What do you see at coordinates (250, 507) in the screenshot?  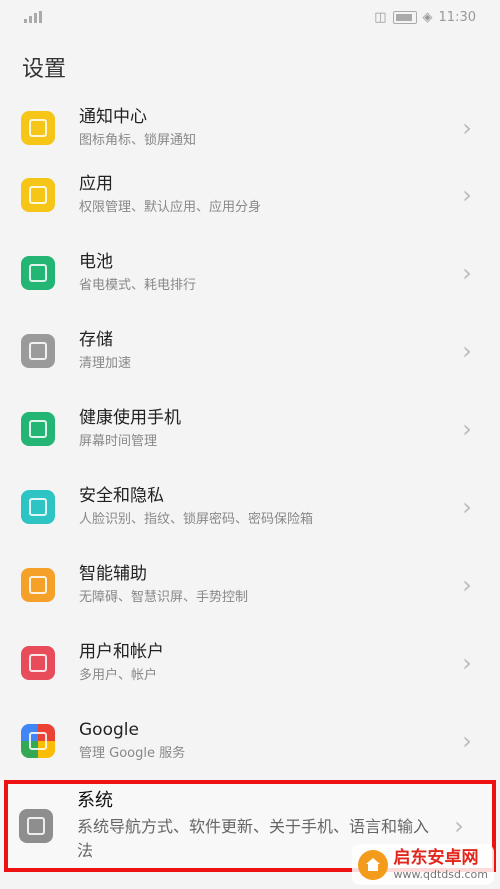 I see `settings-item-security-privacy: 安全和隐私 人脸识别、指纹、锁屏密码、密码保险箱 ›` at bounding box center [250, 507].